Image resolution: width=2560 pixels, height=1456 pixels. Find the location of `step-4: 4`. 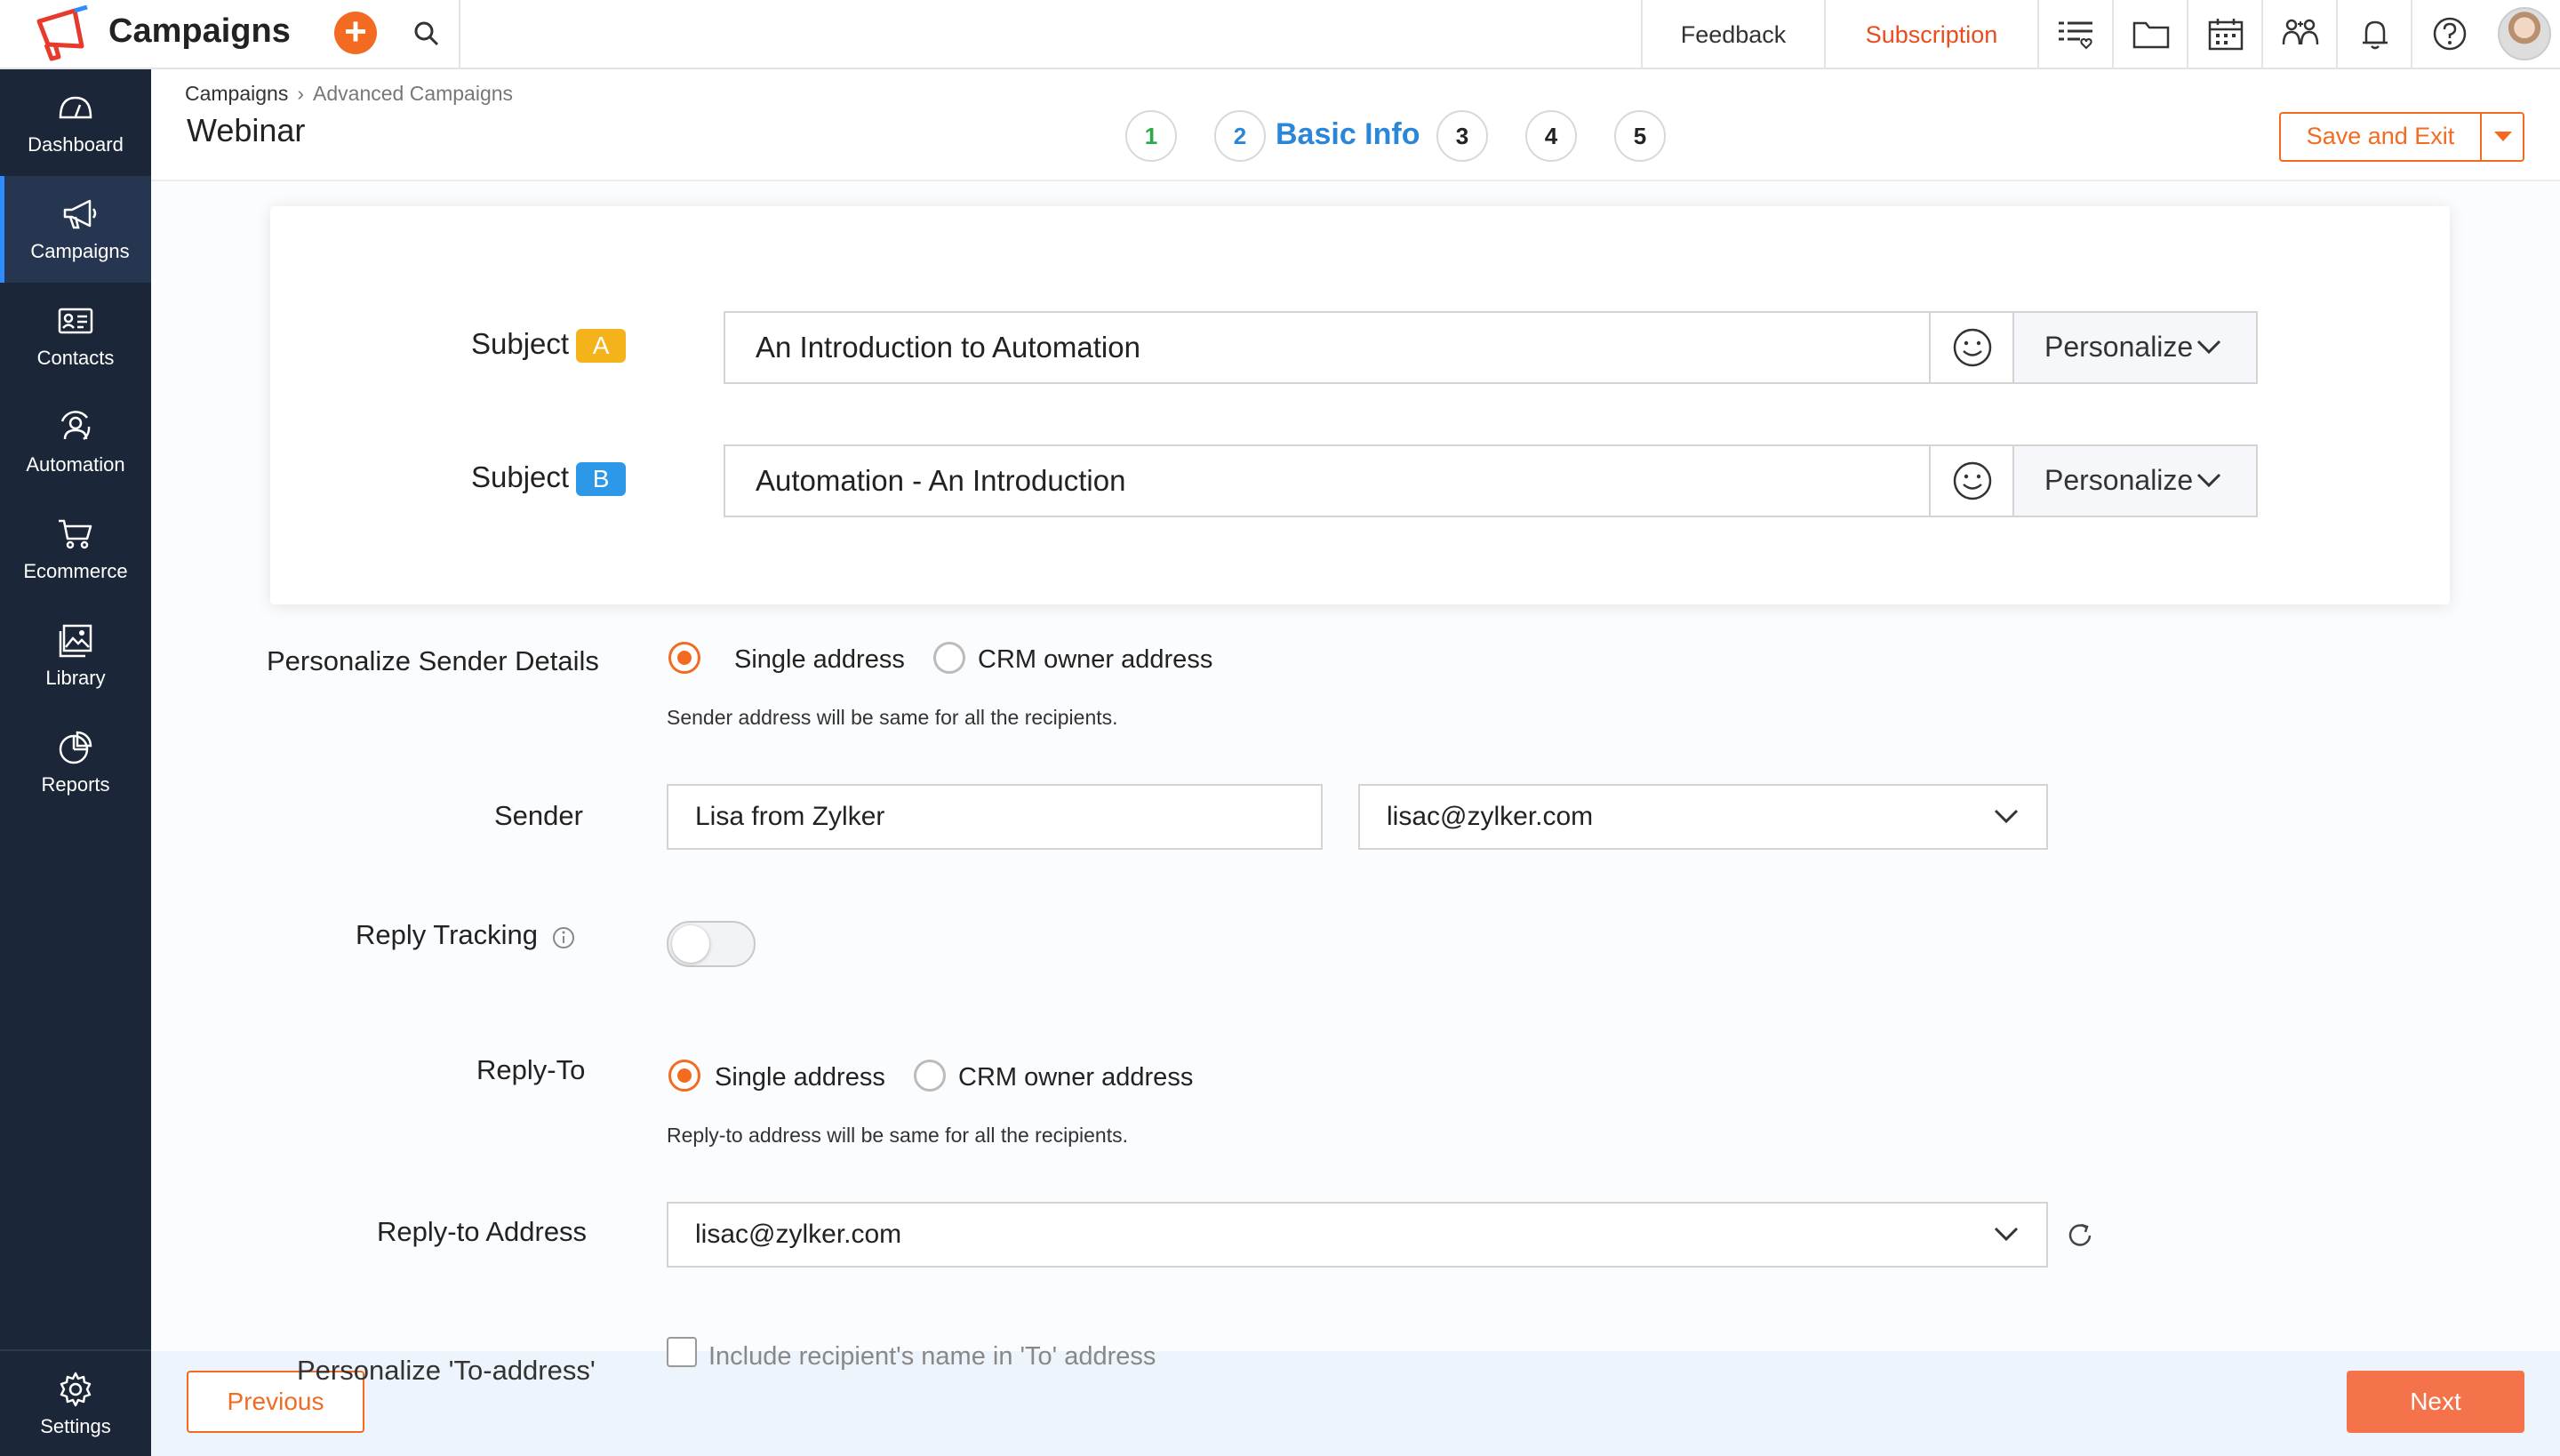

step-4: 4 is located at coordinates (1551, 136).